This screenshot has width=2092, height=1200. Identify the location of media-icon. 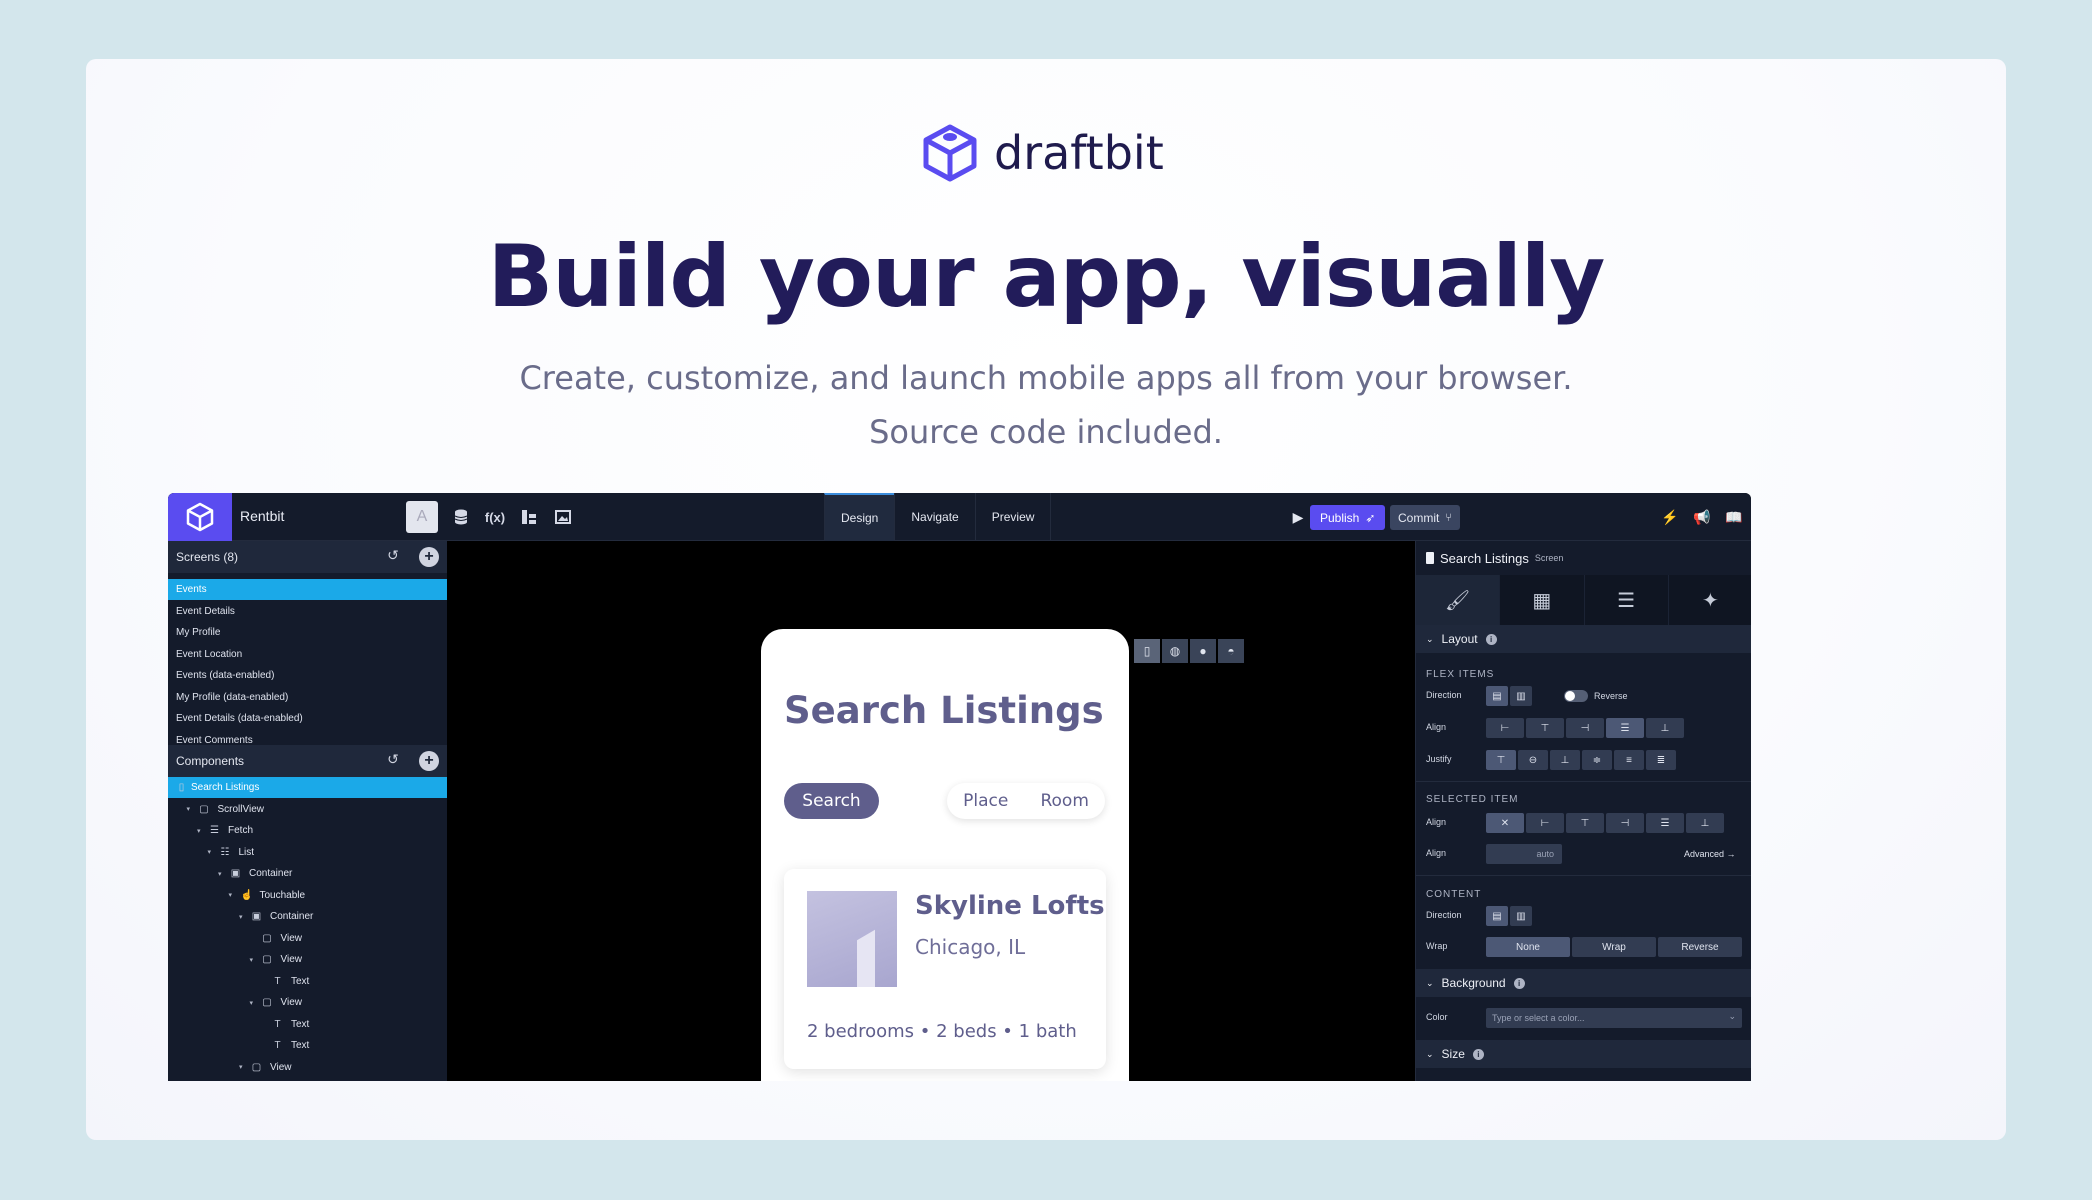
(563, 517).